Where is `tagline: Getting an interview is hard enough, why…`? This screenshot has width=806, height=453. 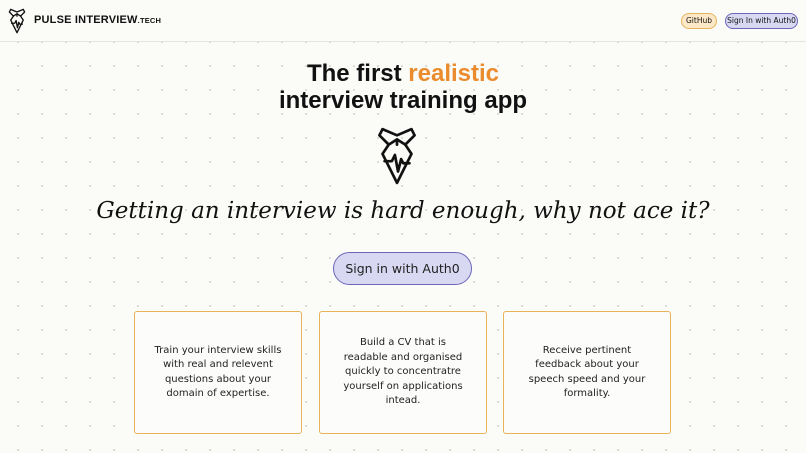 tagline: Getting an interview is hard enough, why… is located at coordinates (403, 211).